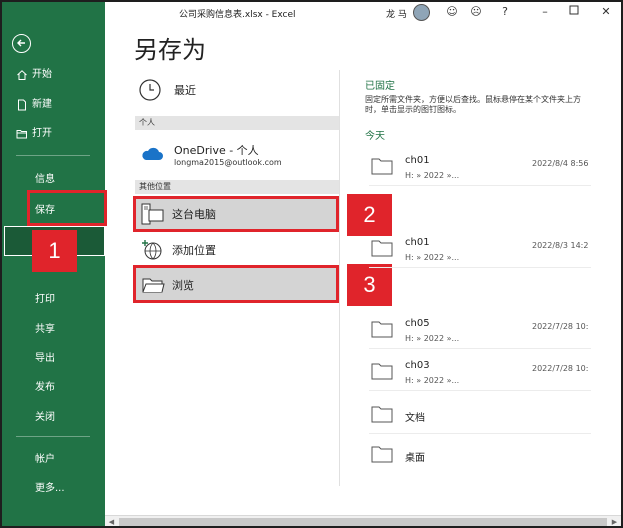 The width and height of the screenshot is (623, 528). I want to click on section-header-other: 其他位置, so click(237, 187).